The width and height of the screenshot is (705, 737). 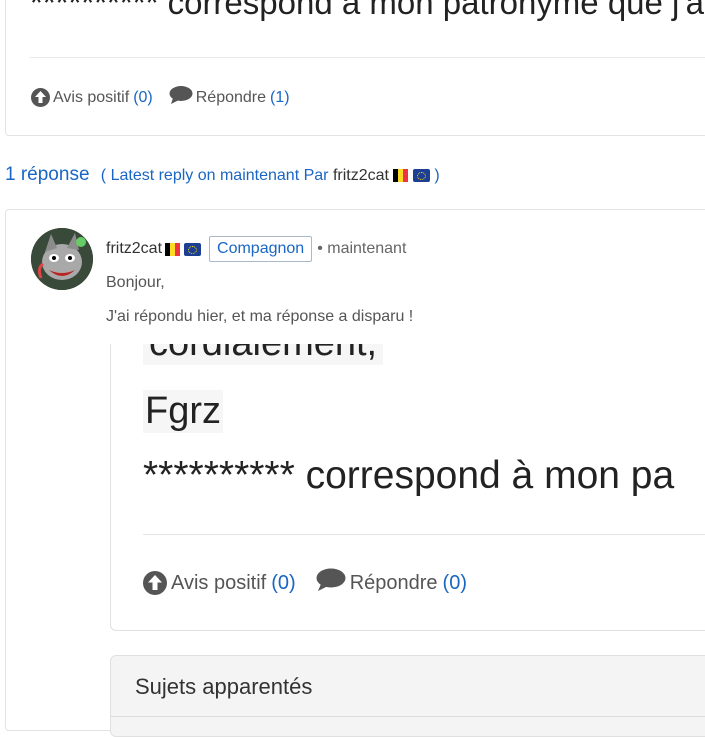 What do you see at coordinates (437, 175) in the screenshot?
I see `latest-reply-suffix: )` at bounding box center [437, 175].